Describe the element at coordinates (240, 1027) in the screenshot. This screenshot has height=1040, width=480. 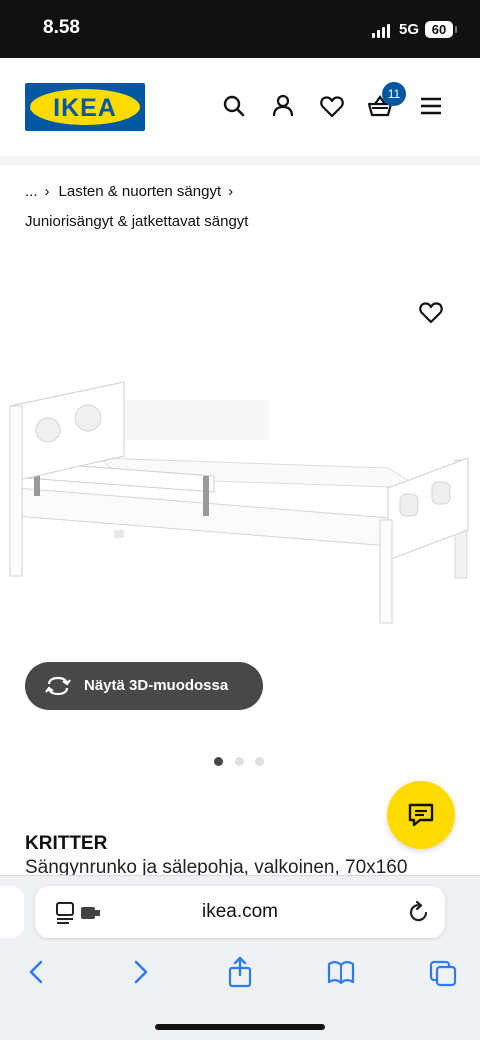
I see `home-indicator` at that location.